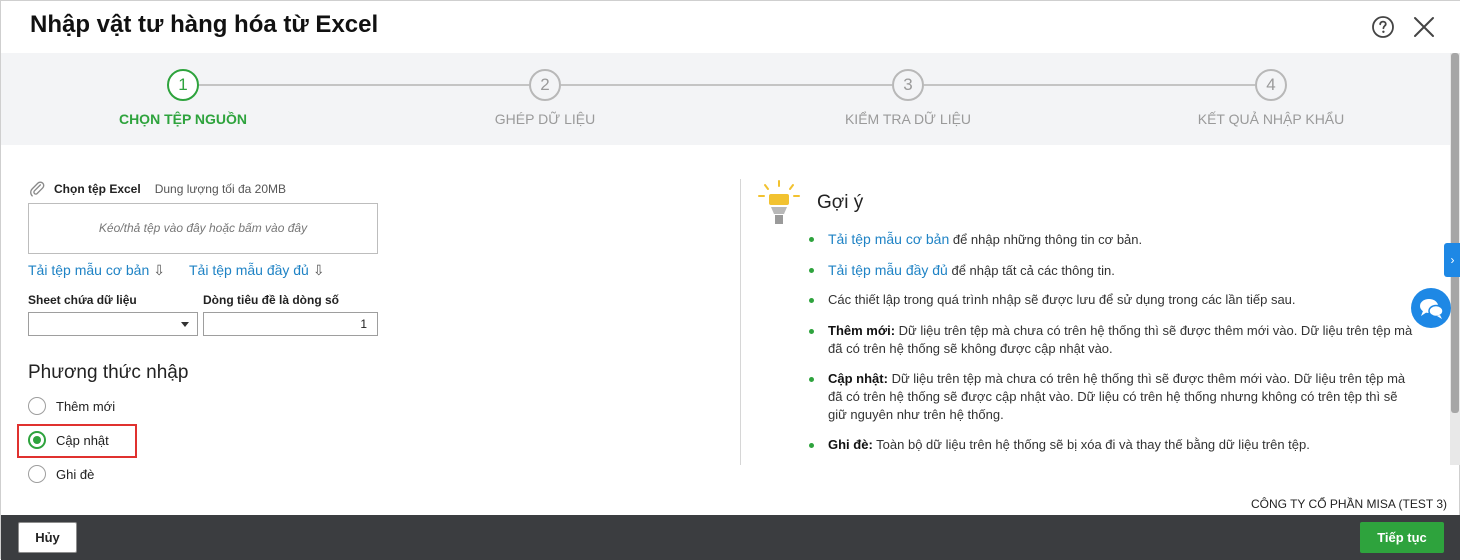 This screenshot has width=1460, height=560. What do you see at coordinates (271, 300) in the screenshot?
I see `header-row-label: Dòng tiêu đề là dòng số` at bounding box center [271, 300].